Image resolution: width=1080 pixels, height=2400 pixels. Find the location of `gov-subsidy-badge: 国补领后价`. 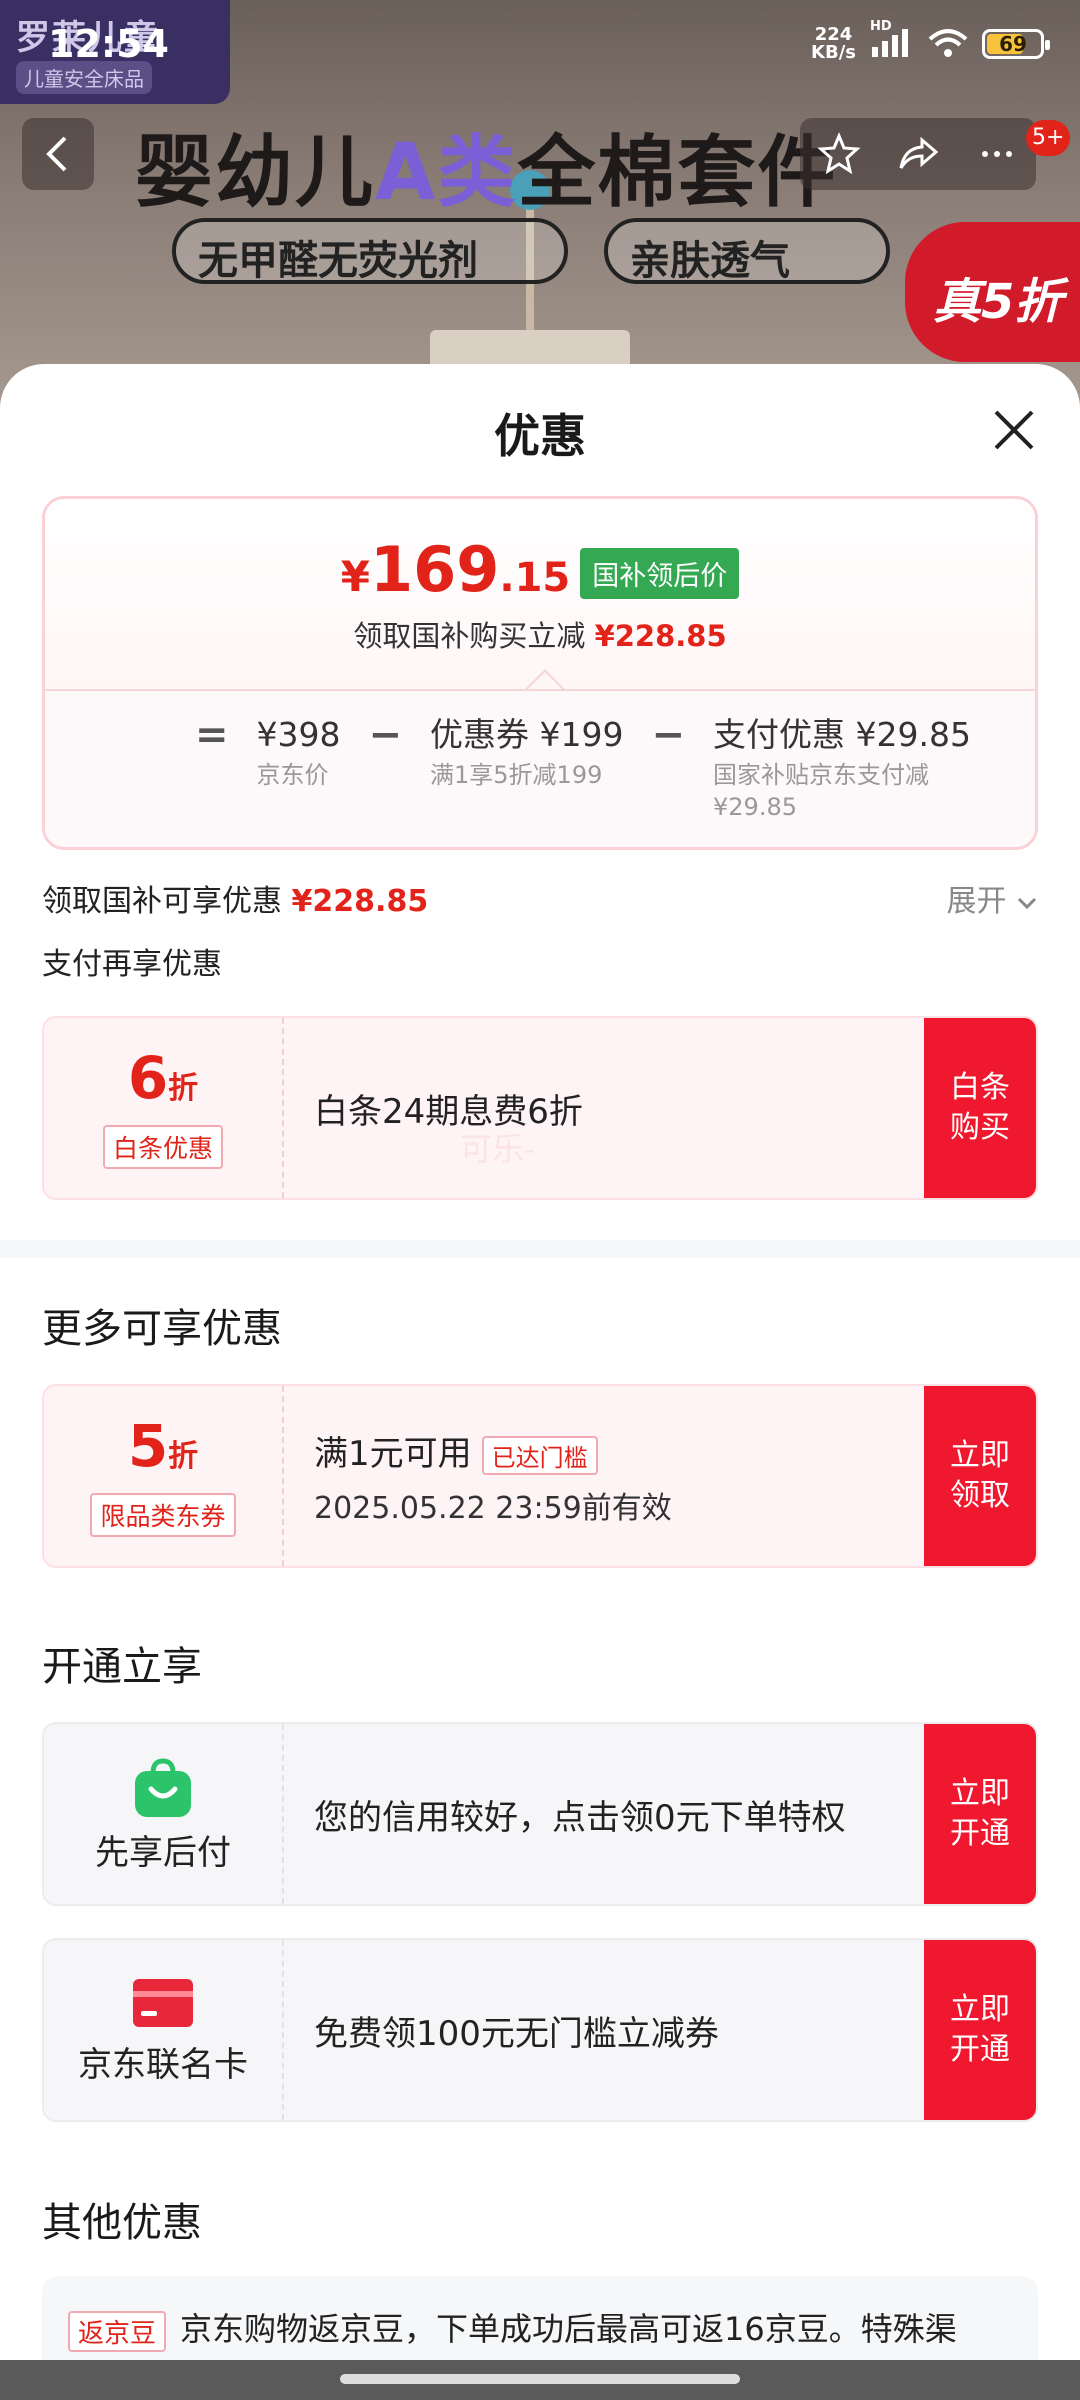

gov-subsidy-badge: 国补领后价 is located at coordinates (660, 573).